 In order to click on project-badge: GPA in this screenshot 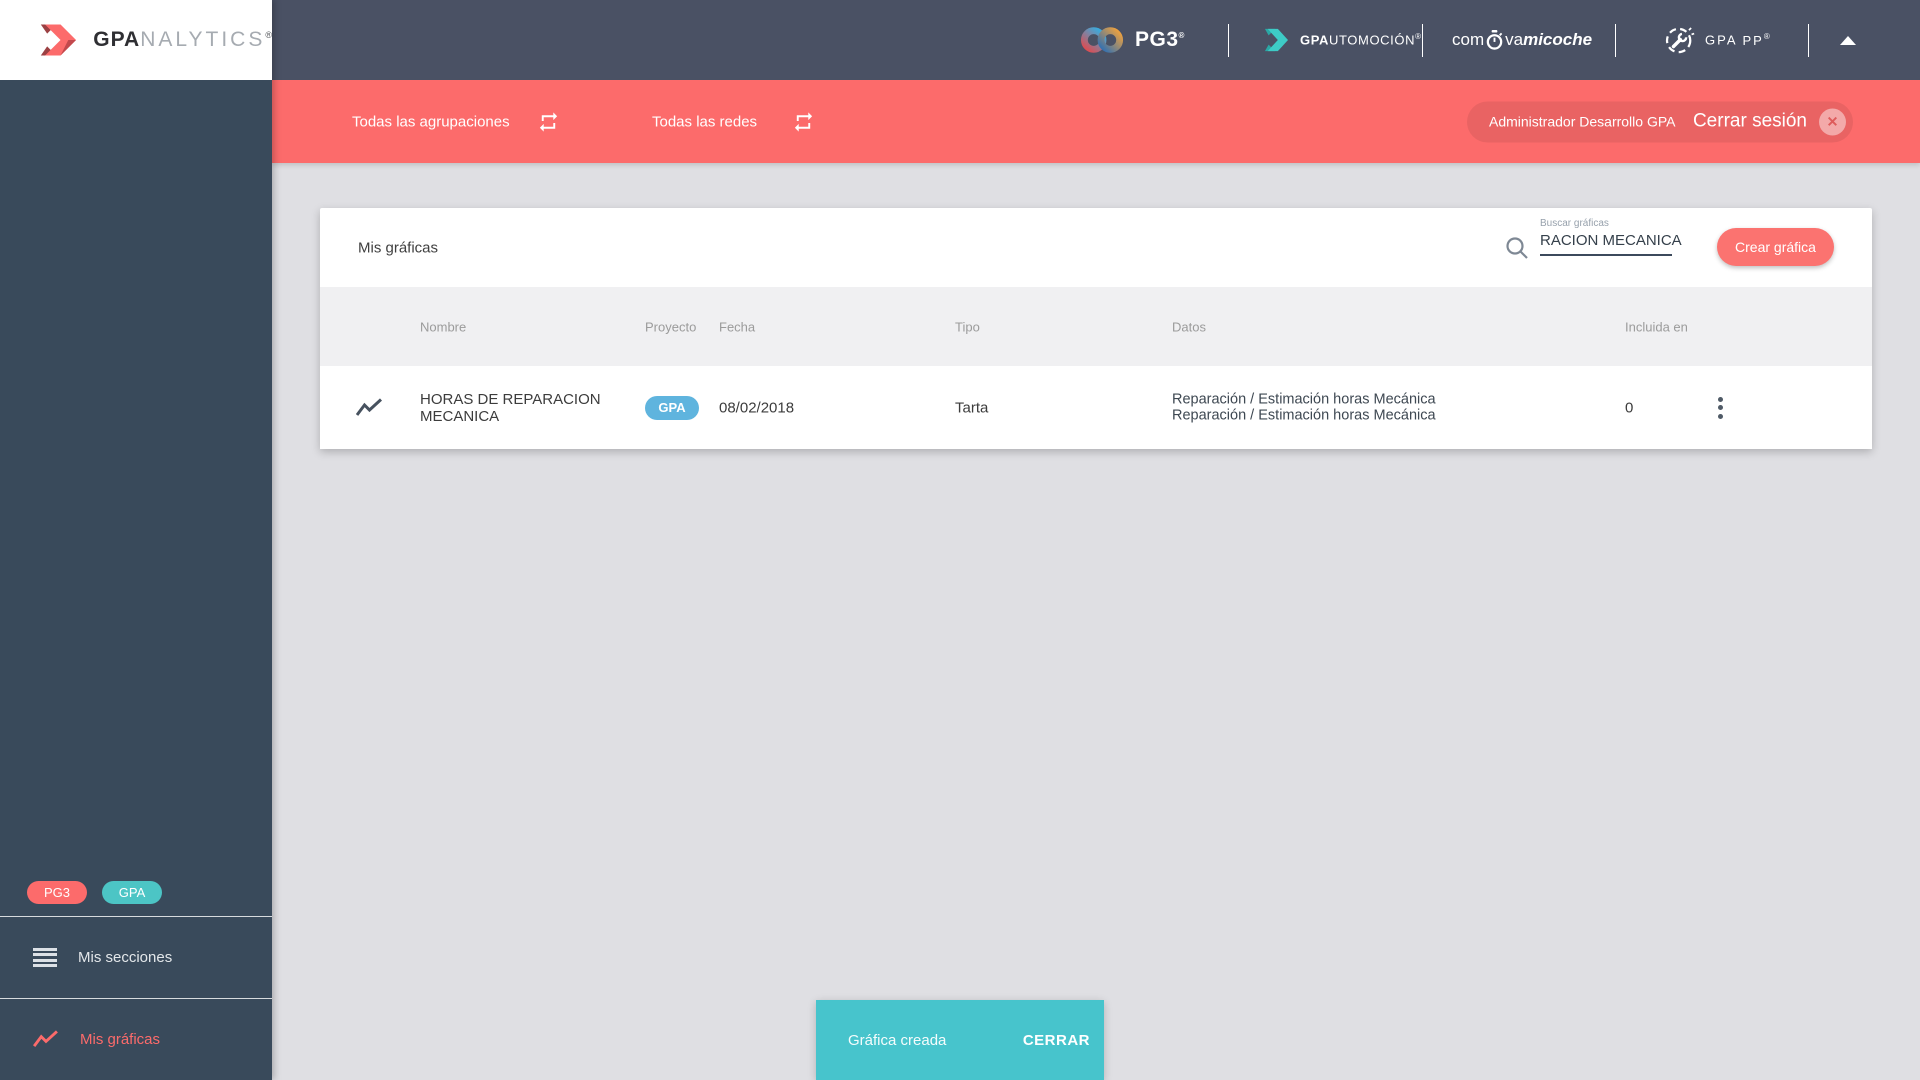, I will do `click(672, 407)`.